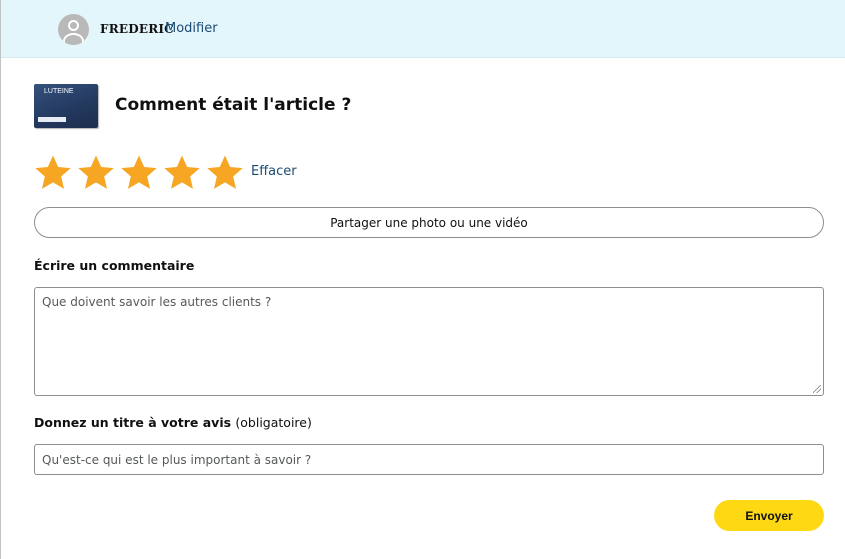 This screenshot has height=559, width=845. Describe the element at coordinates (157, 302) in the screenshot. I see `comment-placeholder: Que doivent savoir les autres clients ?` at that location.